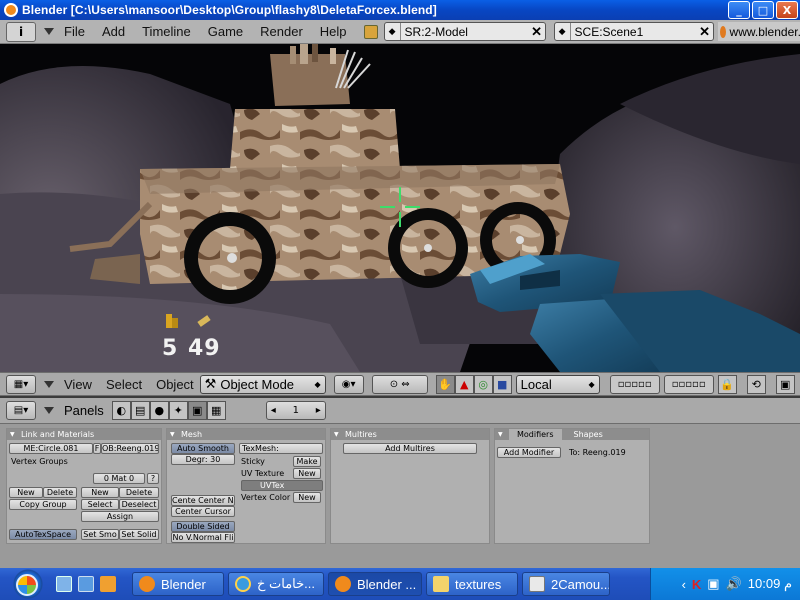  Describe the element at coordinates (705, 32) in the screenshot. I see `scene-delete-icon: ✕` at that location.